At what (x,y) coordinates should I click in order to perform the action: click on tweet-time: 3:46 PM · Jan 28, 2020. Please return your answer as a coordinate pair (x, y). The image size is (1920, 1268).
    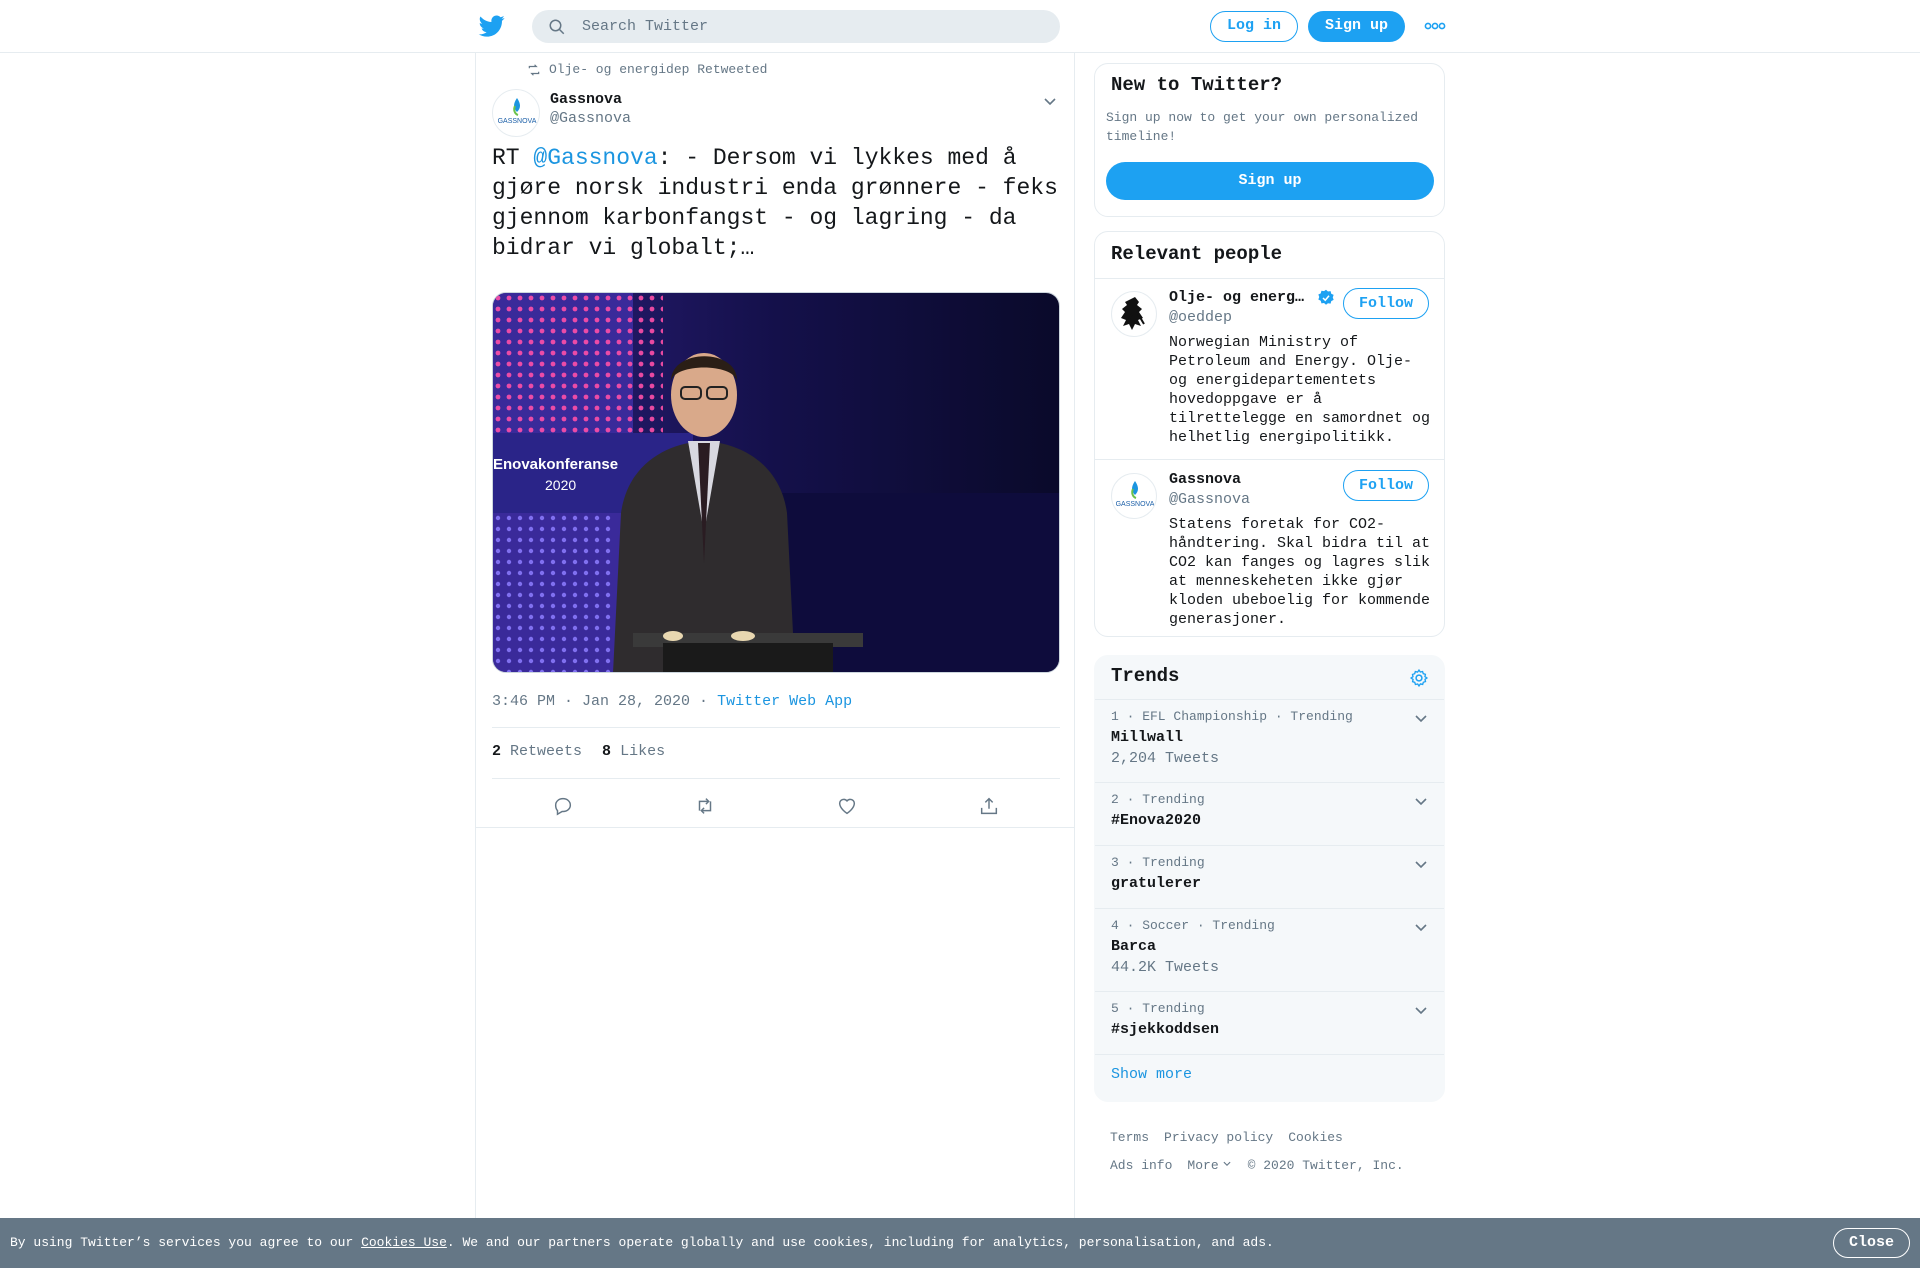
    Looking at the image, I should click on (591, 701).